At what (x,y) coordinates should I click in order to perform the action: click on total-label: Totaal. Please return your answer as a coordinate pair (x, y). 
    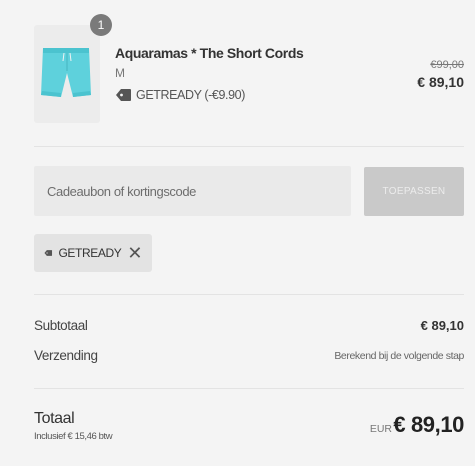
    Looking at the image, I should click on (54, 418).